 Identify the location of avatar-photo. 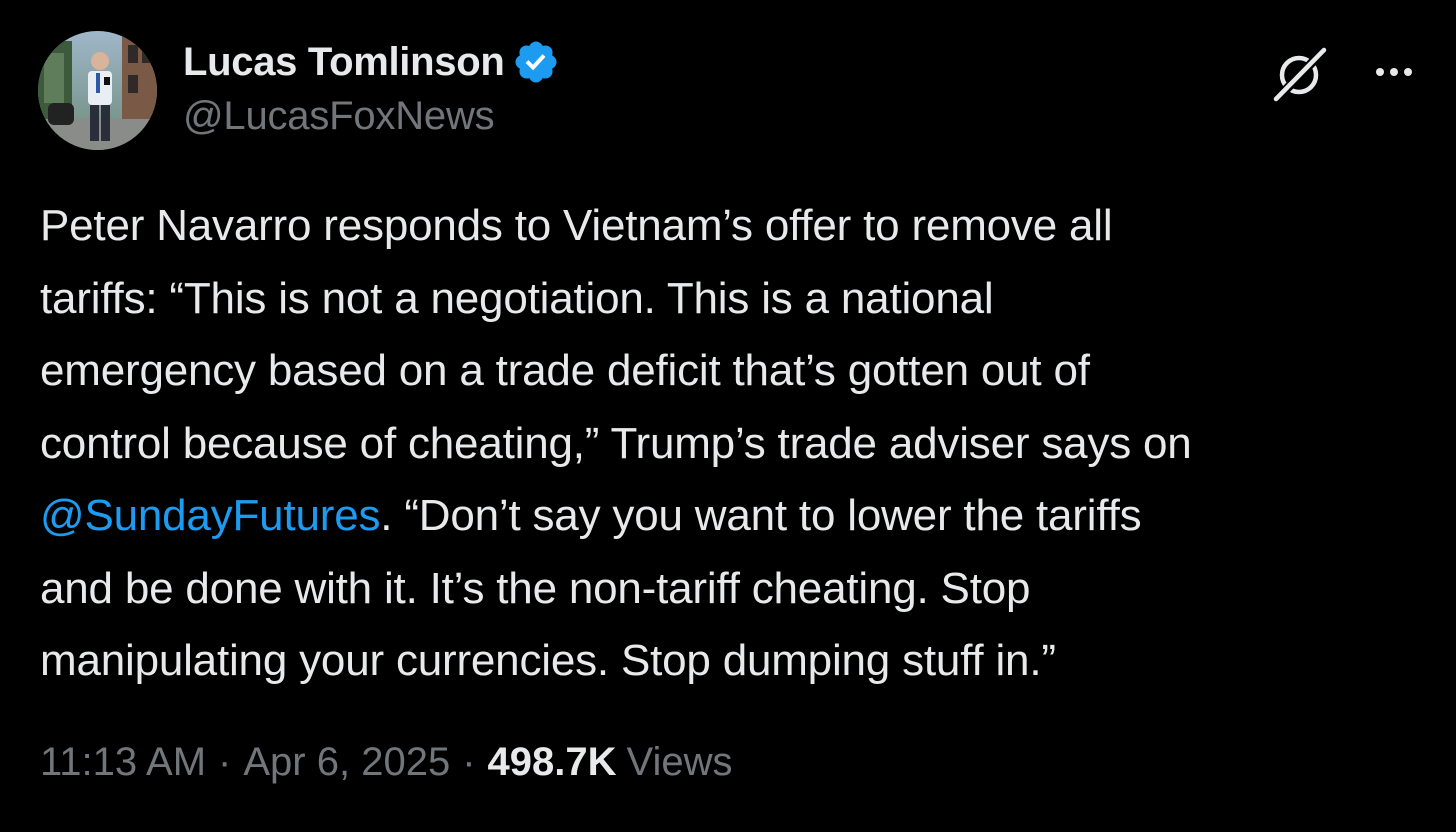
(97, 90).